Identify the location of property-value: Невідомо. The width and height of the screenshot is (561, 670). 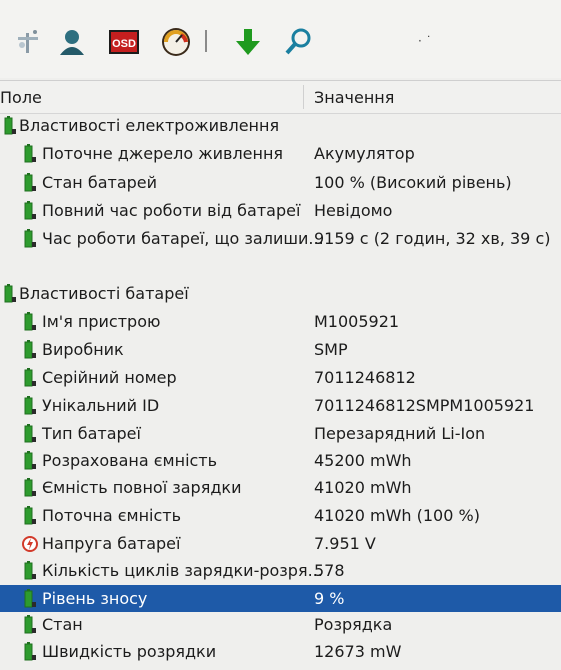
(353, 210).